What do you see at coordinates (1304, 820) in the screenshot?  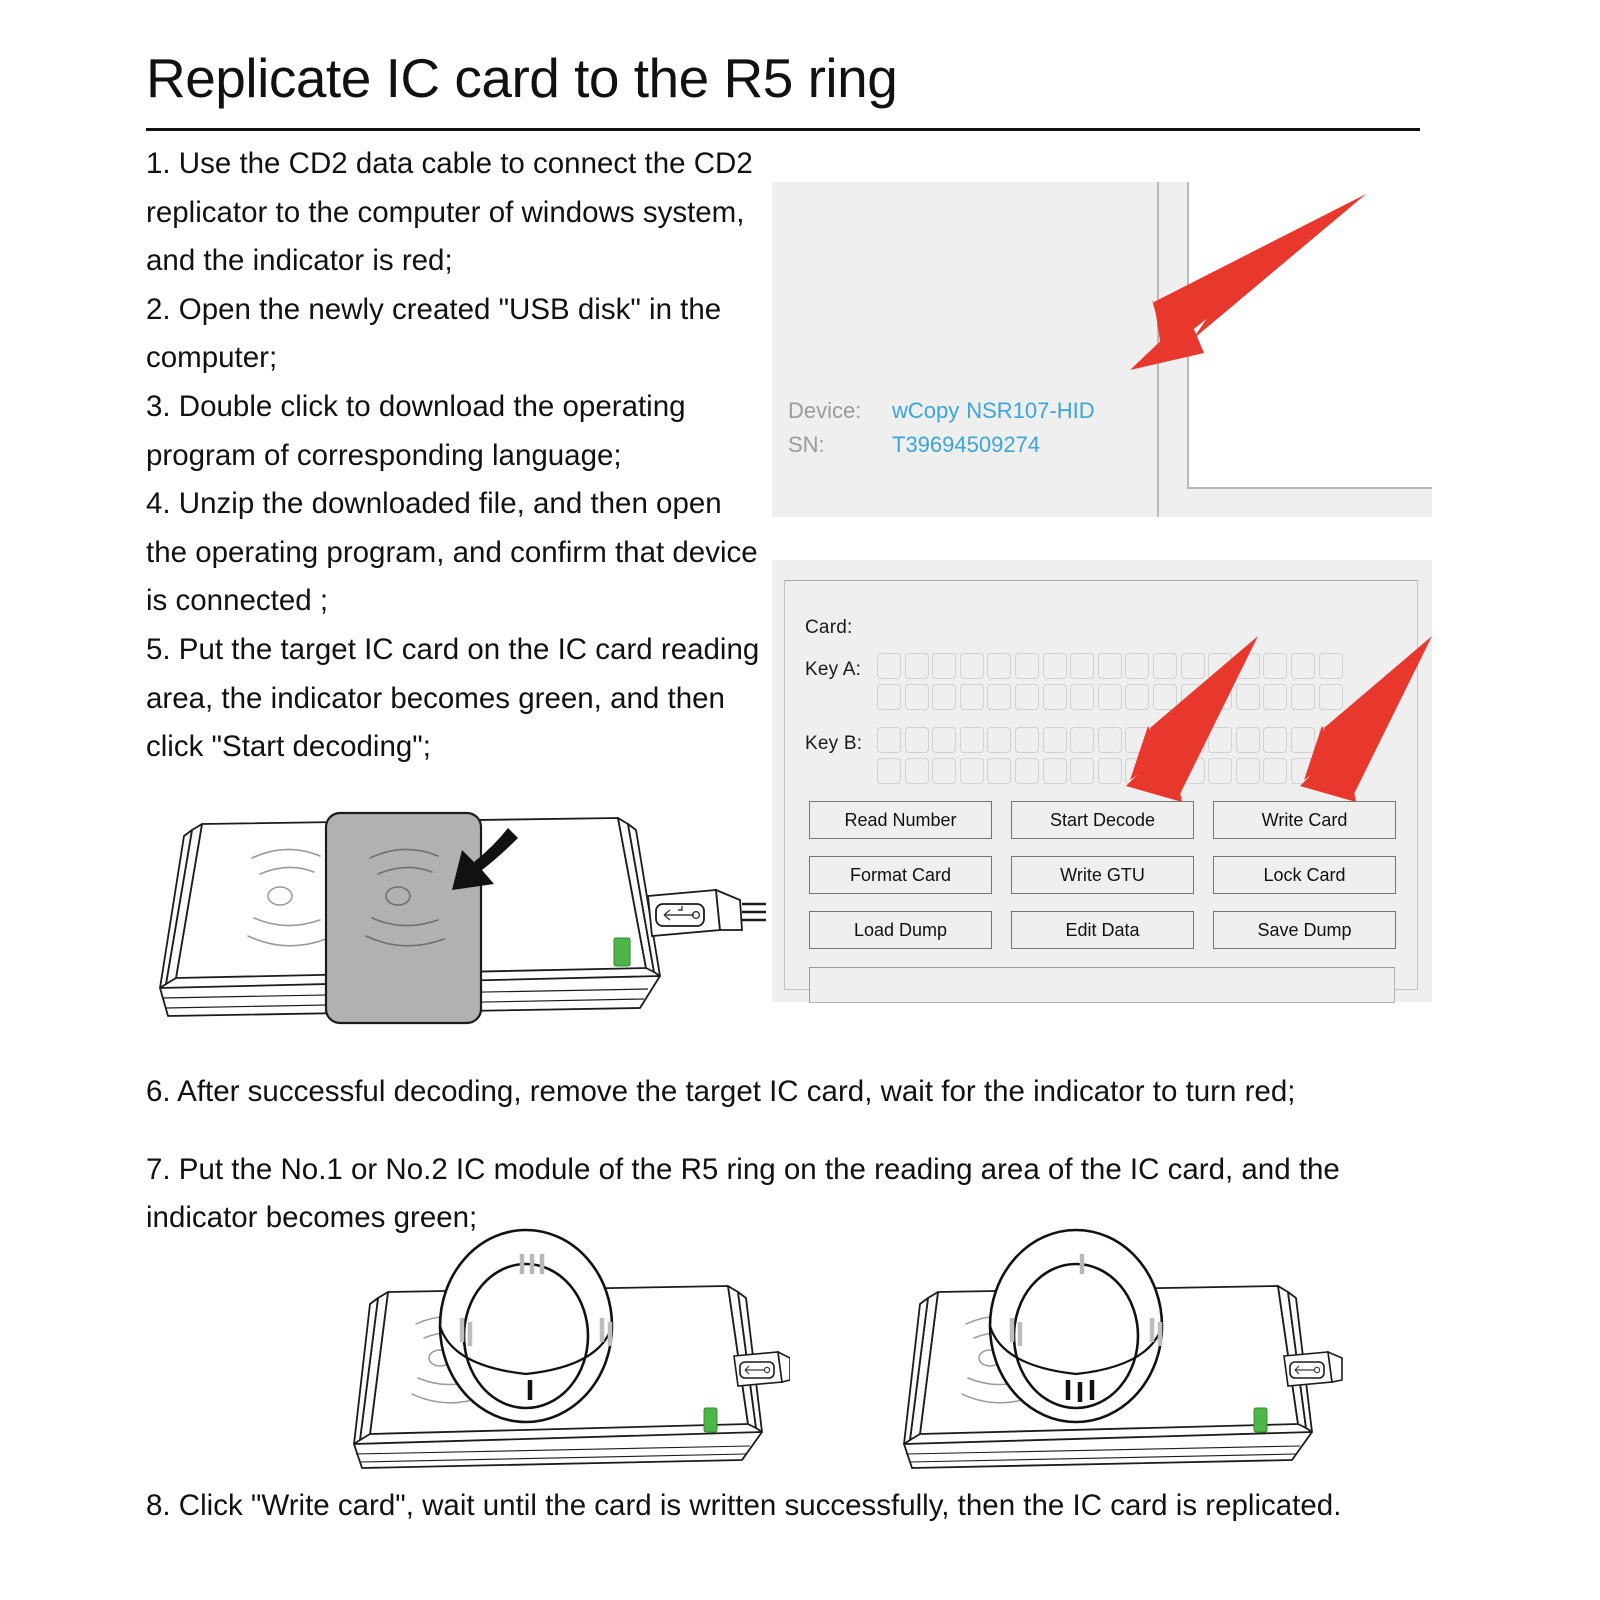 I see `write-card-button: Write Card` at bounding box center [1304, 820].